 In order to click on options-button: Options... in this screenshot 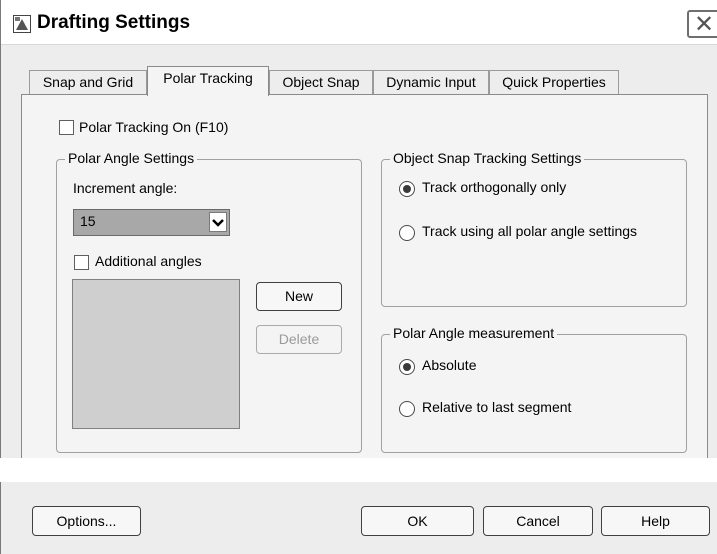, I will do `click(86, 521)`.